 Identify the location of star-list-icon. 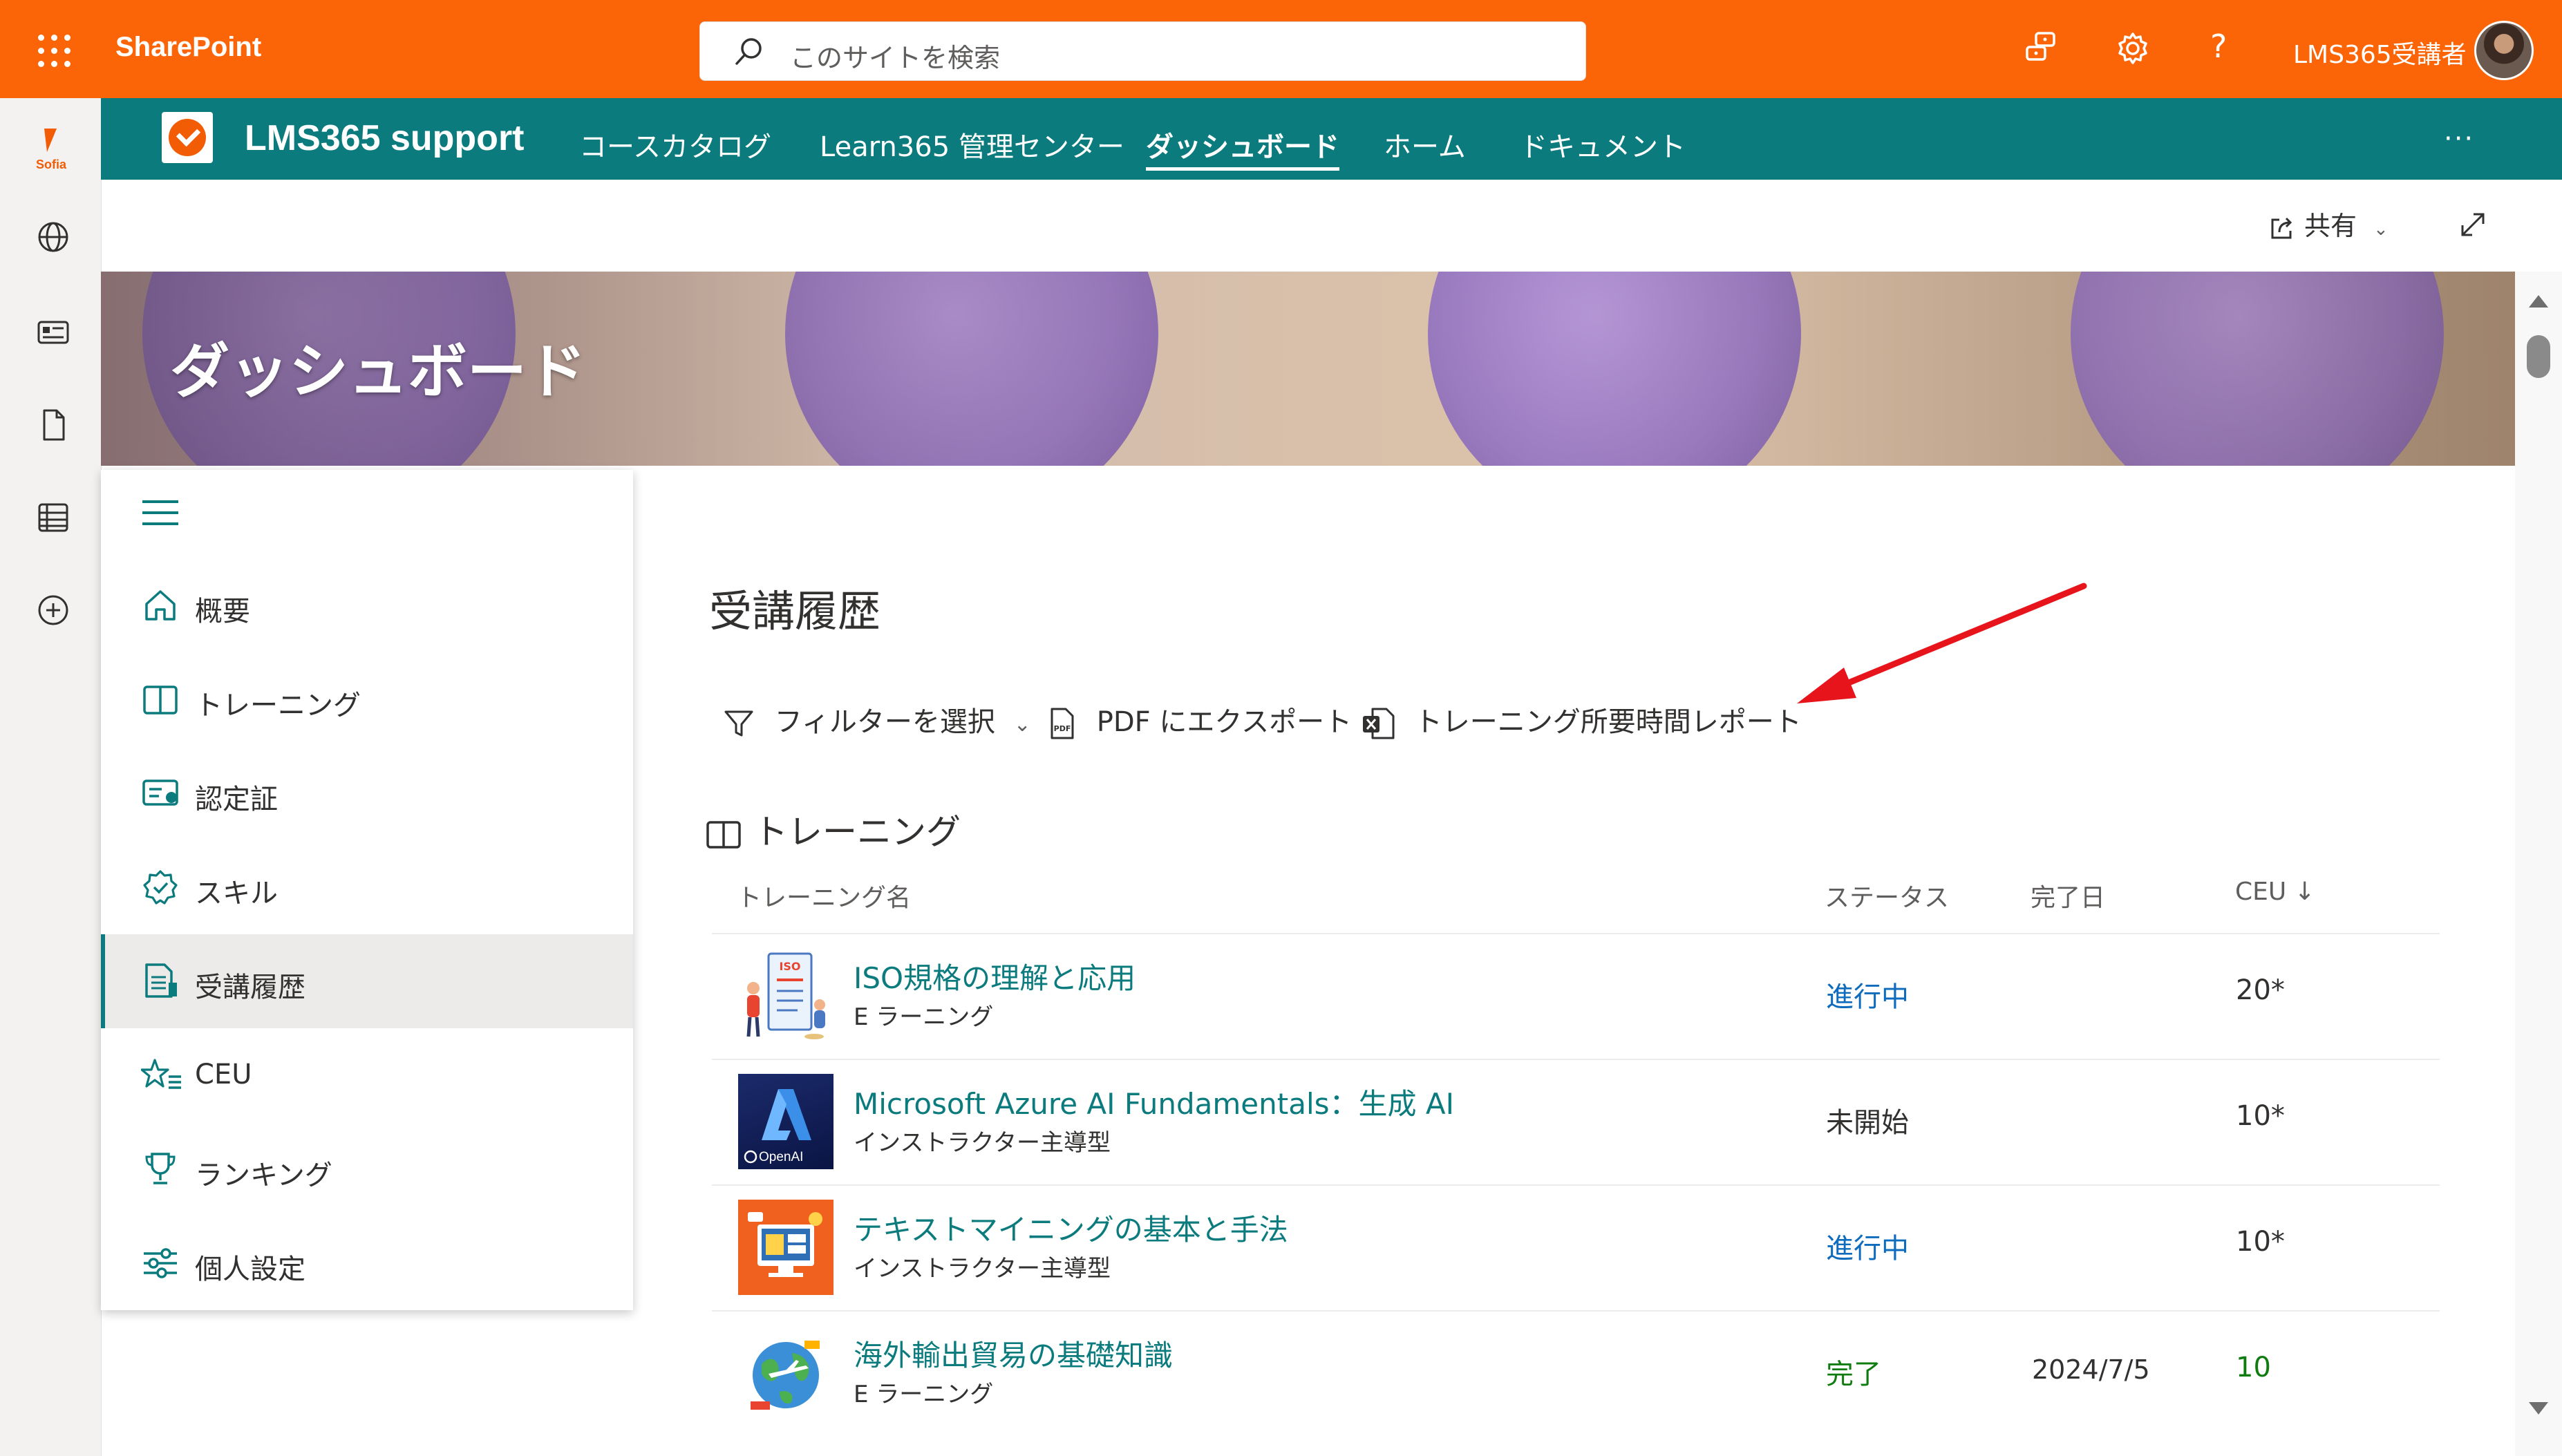
(161, 1076).